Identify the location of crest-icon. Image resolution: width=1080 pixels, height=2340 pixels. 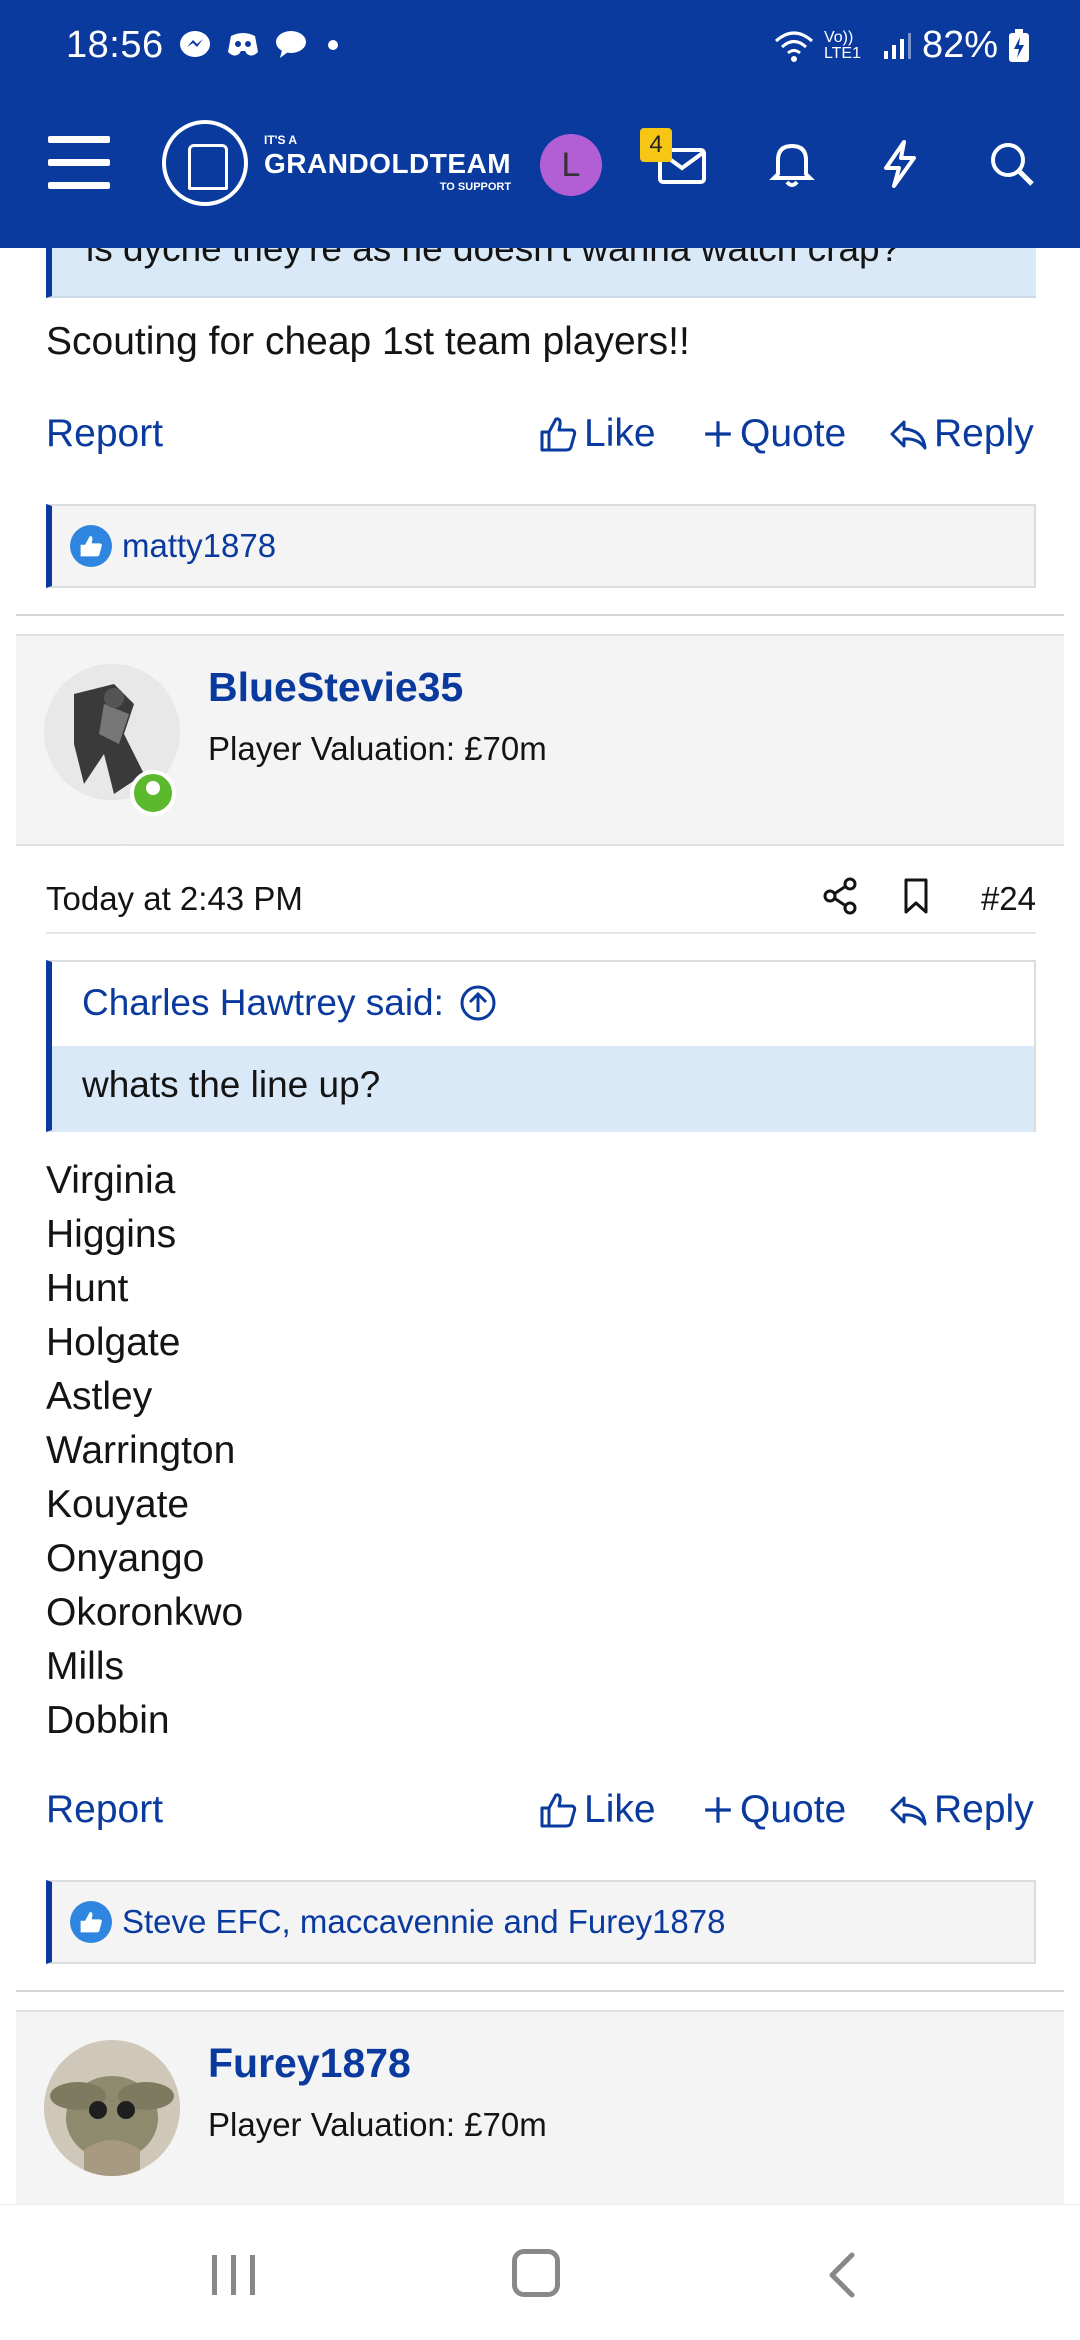
(205, 163).